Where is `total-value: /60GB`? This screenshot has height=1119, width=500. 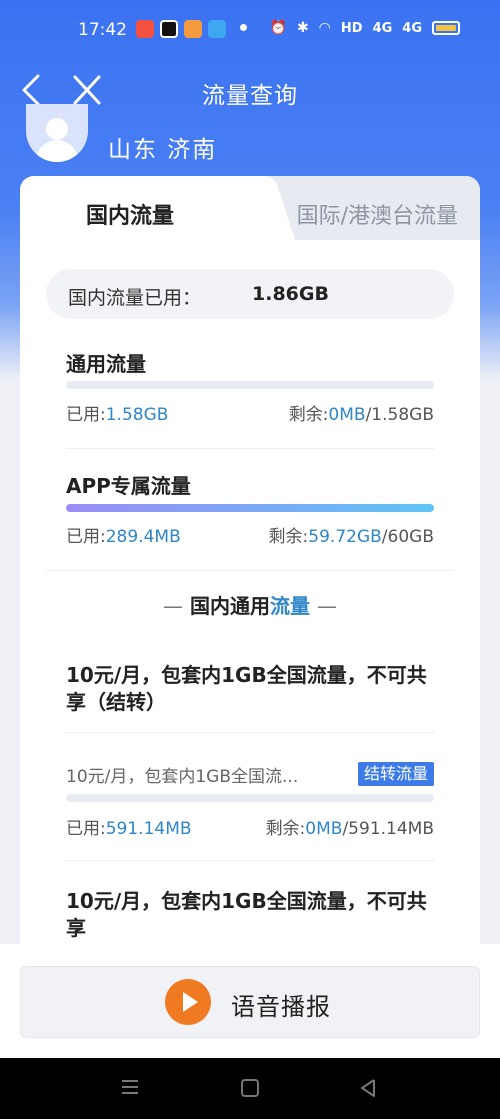 total-value: /60GB is located at coordinates (407, 537).